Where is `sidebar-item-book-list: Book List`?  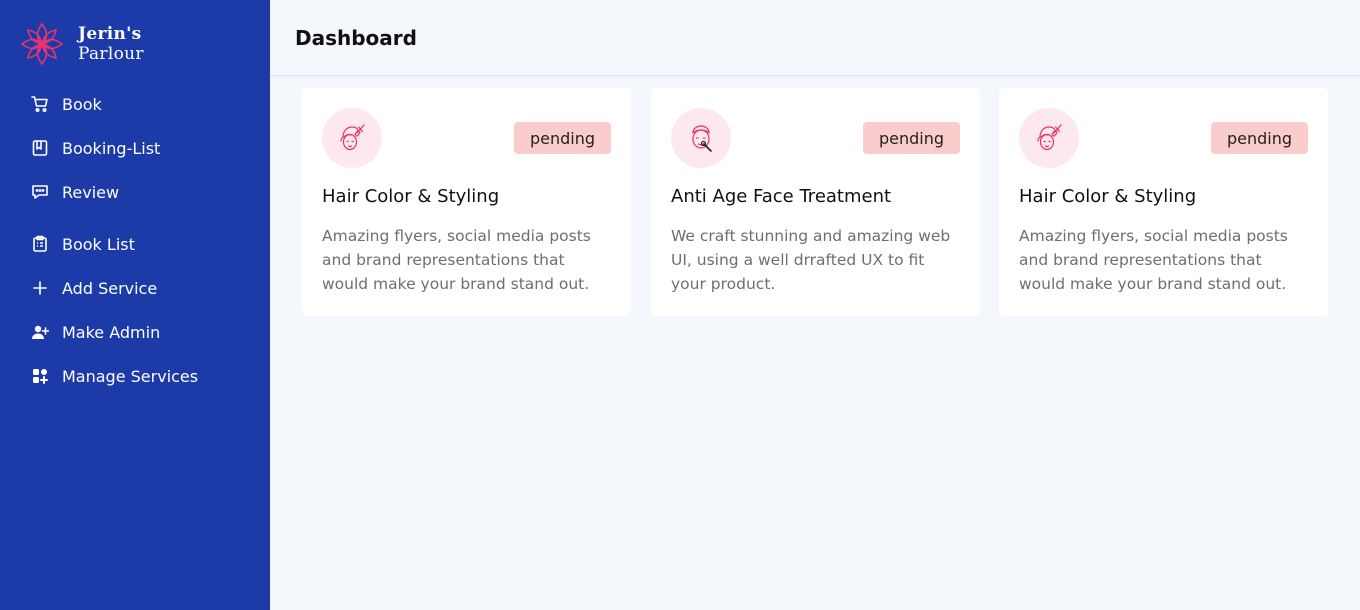
sidebar-item-book-list: Book List is located at coordinates (82, 244).